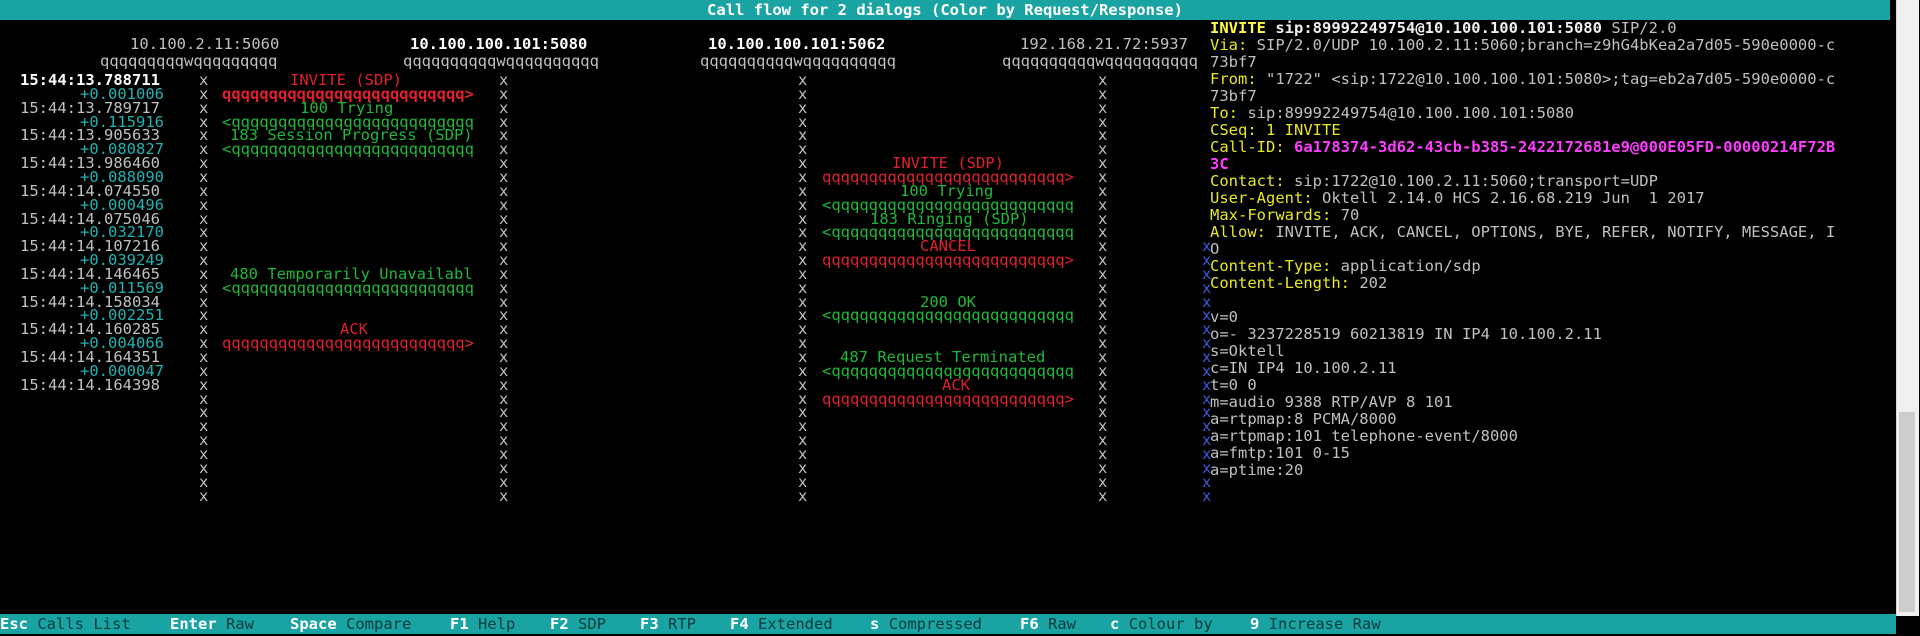  What do you see at coordinates (84, 624) in the screenshot?
I see `shortcut-label: Calls List` at bounding box center [84, 624].